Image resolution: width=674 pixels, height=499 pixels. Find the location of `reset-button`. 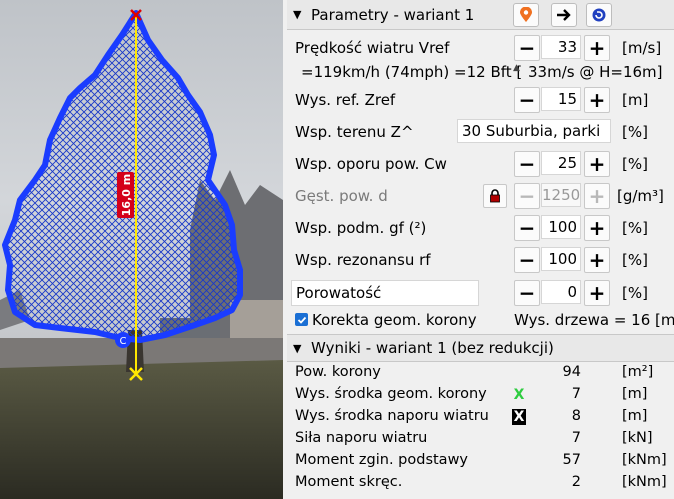

reset-button is located at coordinates (599, 15).